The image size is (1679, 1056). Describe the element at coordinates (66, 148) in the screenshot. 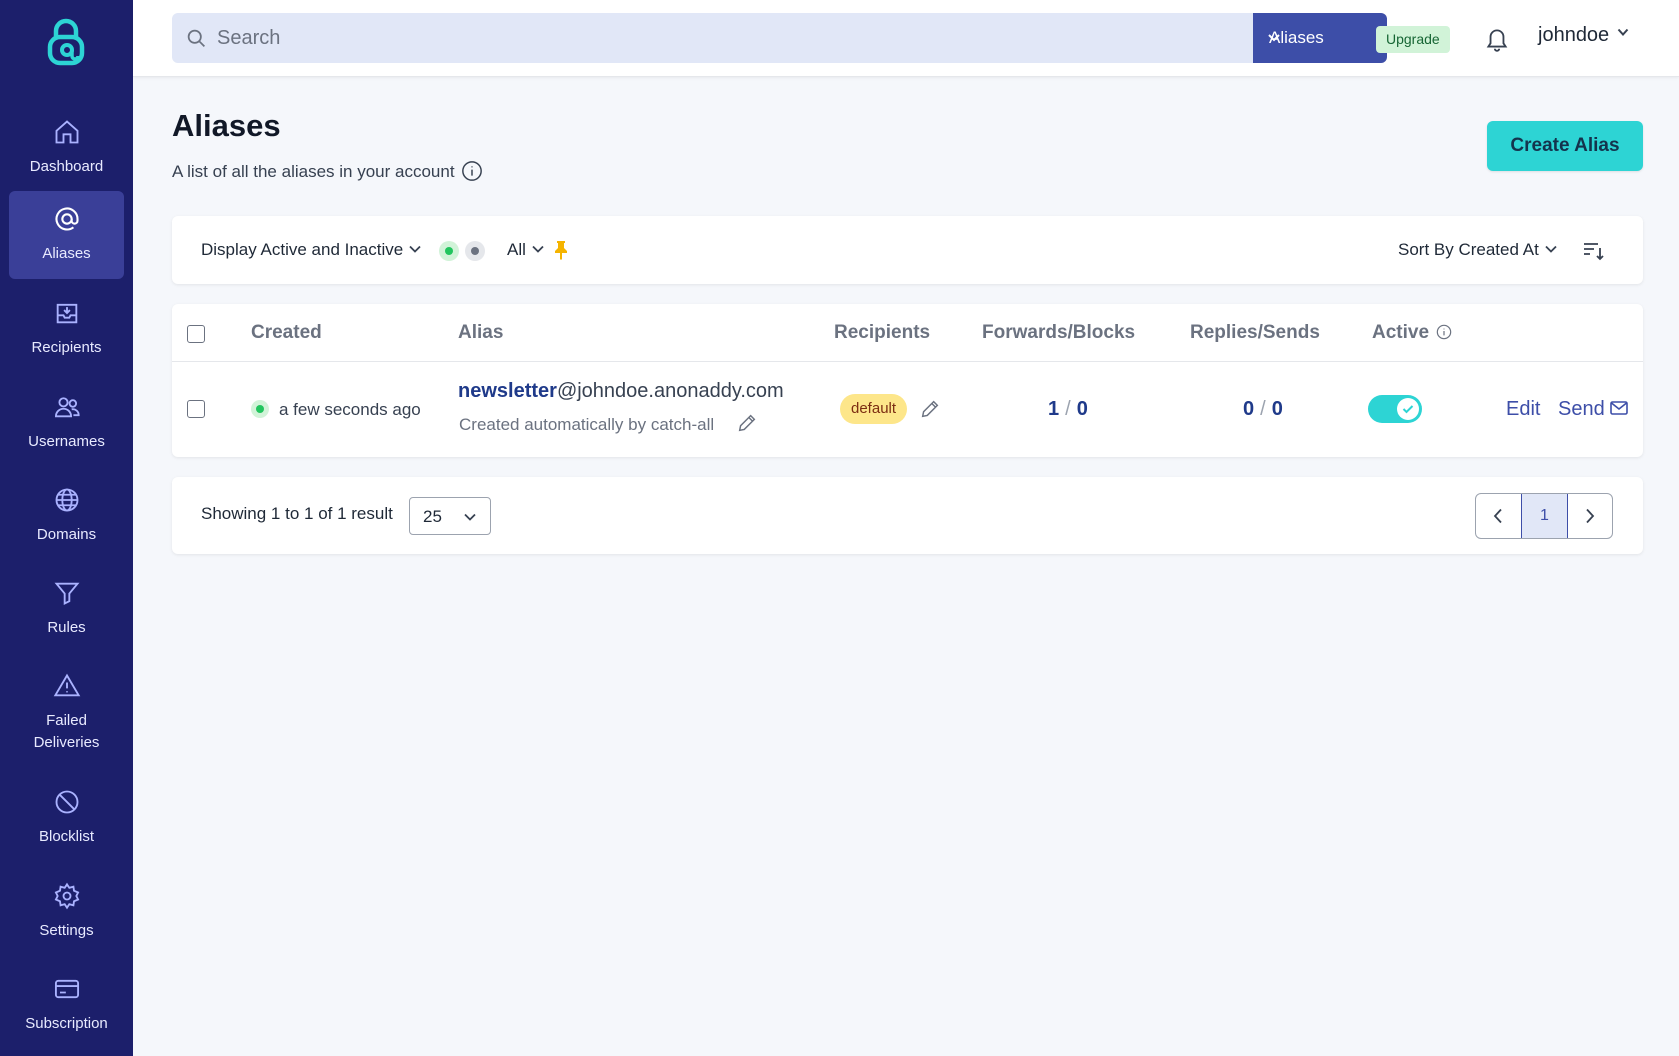

I see `sidebar-item-dashboard: Dashboard` at that location.